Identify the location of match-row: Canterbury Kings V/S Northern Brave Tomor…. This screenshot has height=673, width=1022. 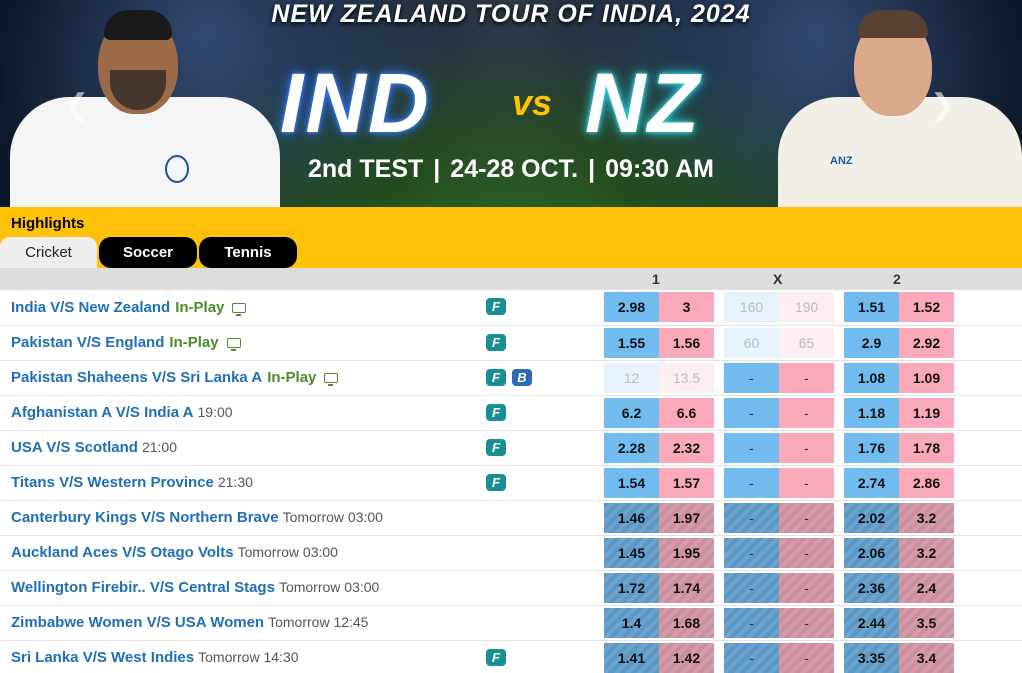
(511, 517).